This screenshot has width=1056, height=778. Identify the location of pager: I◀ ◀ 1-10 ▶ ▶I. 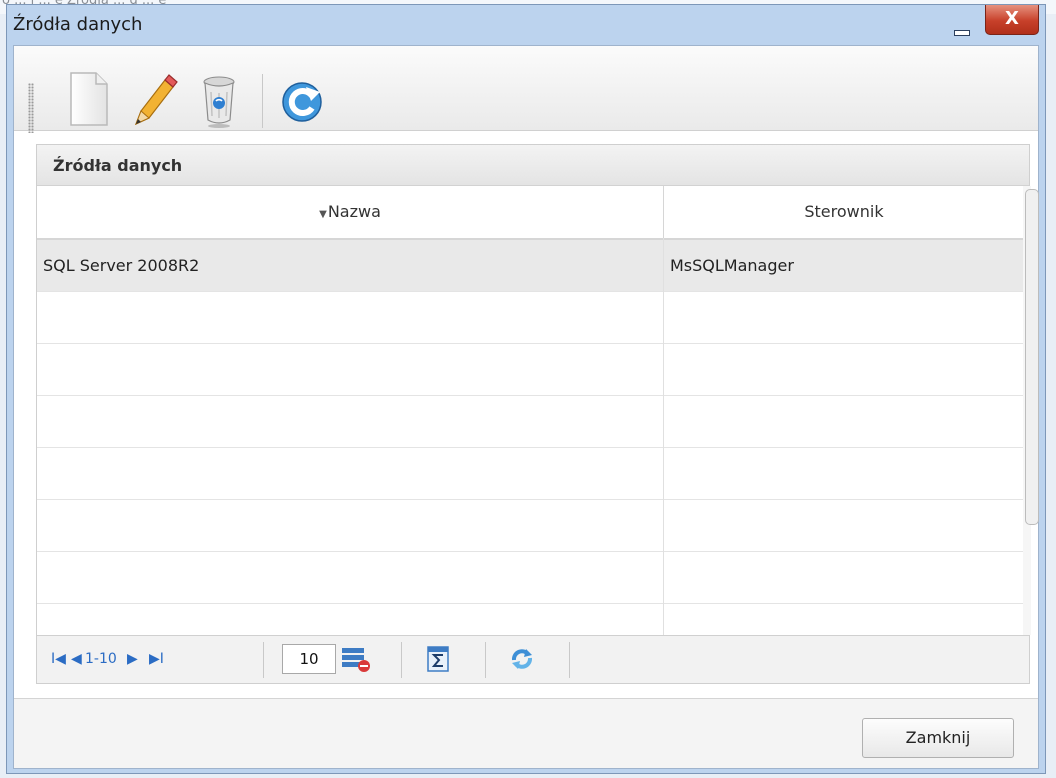
(533, 659).